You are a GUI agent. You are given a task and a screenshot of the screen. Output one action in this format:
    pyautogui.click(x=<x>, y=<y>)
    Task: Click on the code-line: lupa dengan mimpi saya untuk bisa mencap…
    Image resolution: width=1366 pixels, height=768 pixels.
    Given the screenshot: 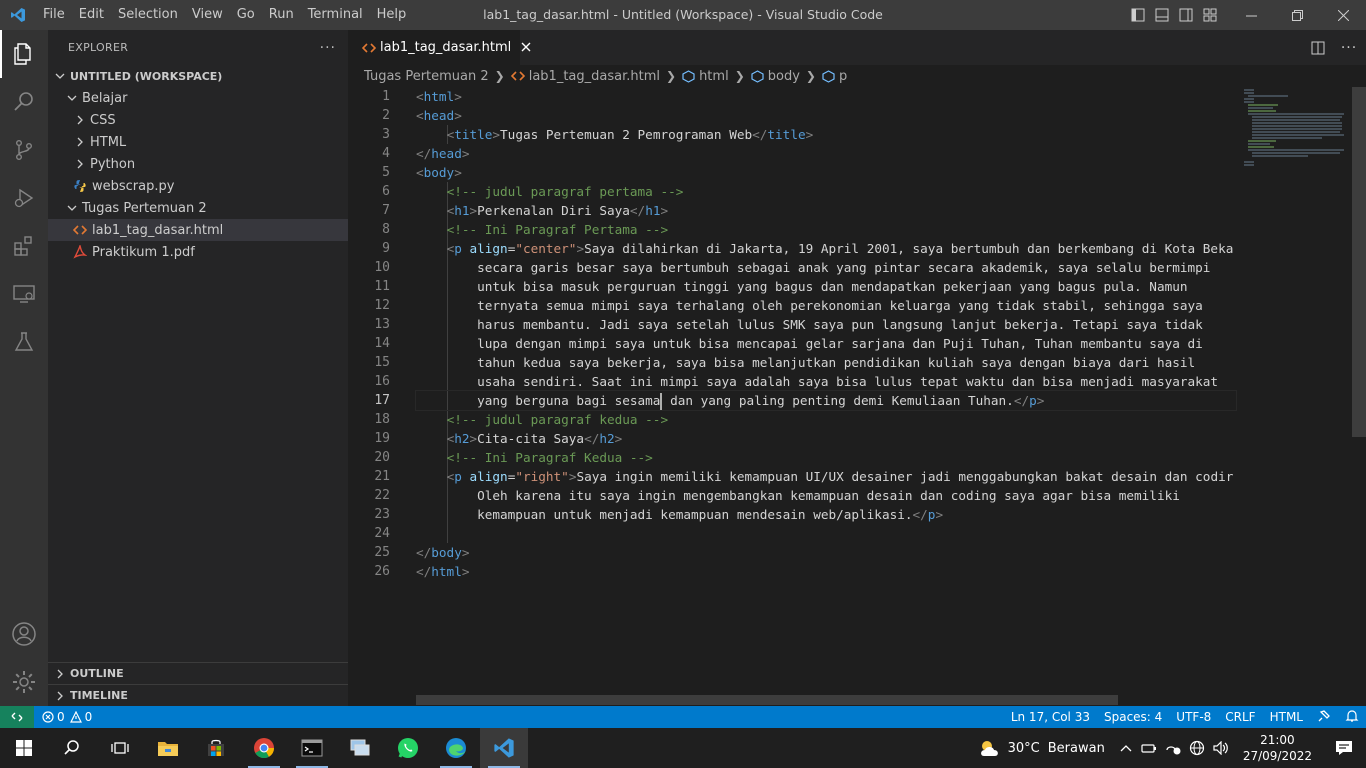 What is the action you would take?
    pyautogui.click(x=840, y=343)
    